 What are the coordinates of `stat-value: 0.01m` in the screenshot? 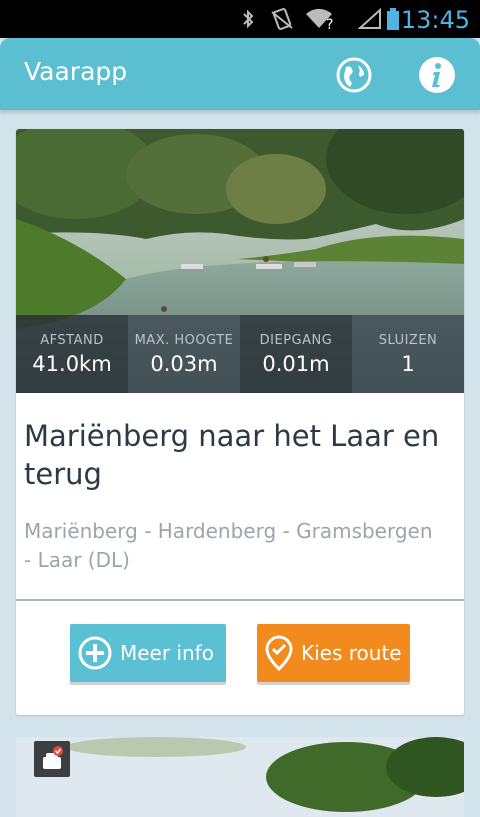 It's located at (296, 364).